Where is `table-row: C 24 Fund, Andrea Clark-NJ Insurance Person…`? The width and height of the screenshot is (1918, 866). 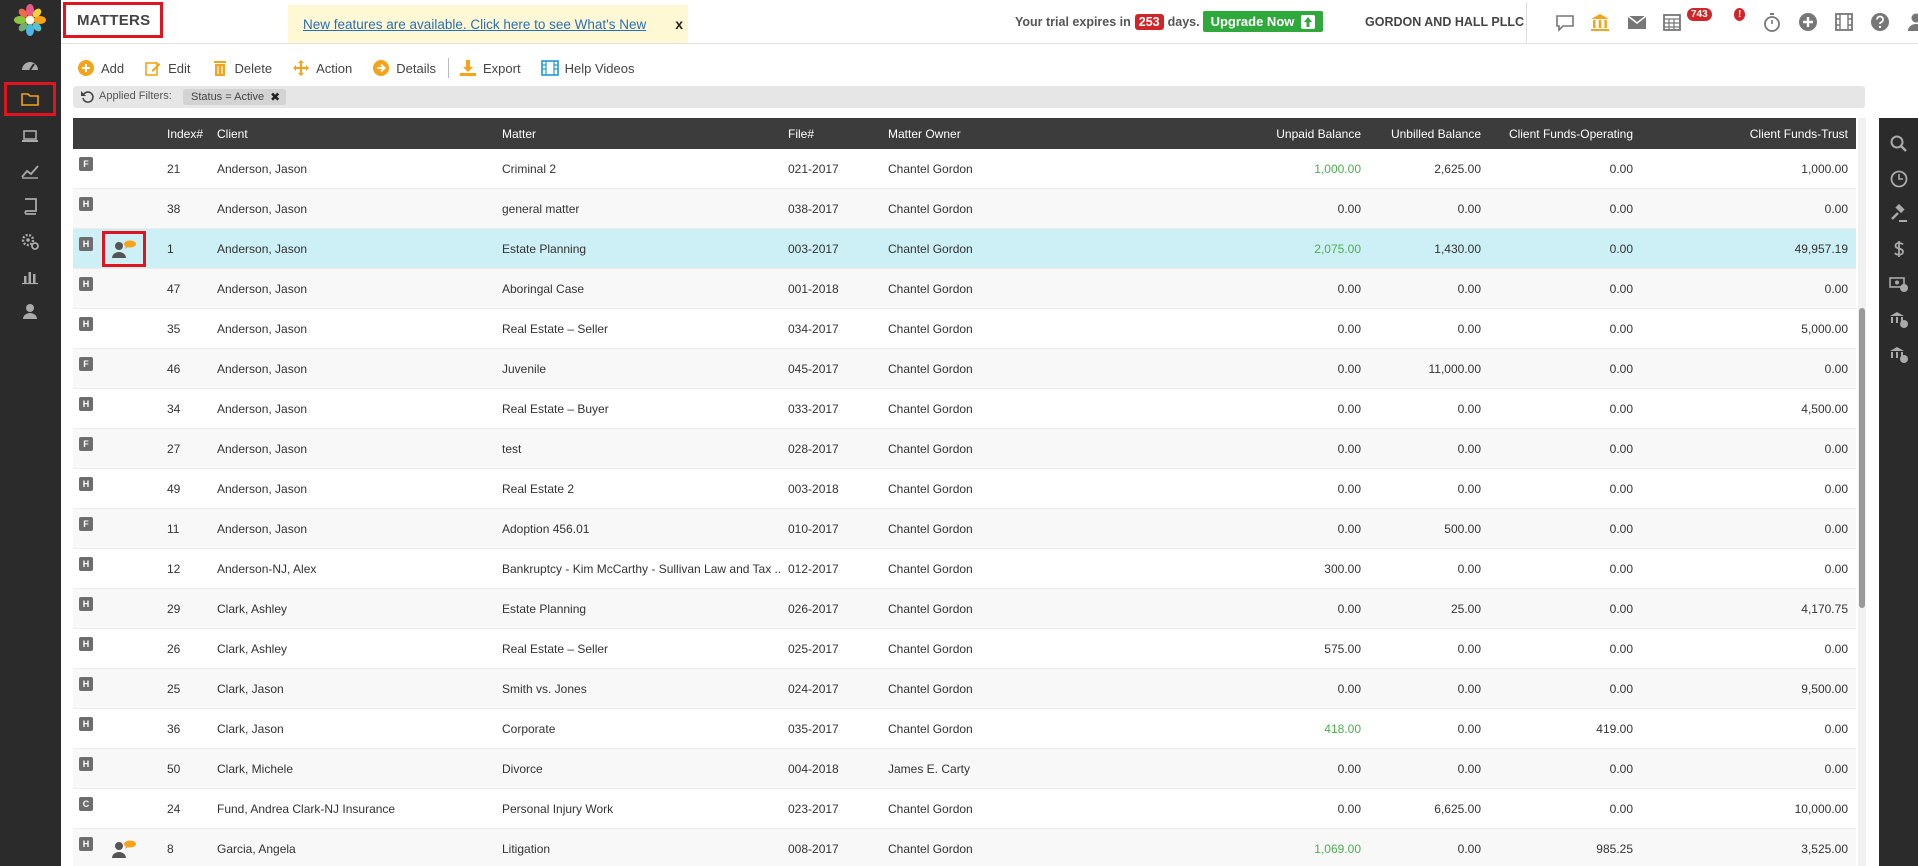 table-row: C 24 Fund, Andrea Clark-NJ Insurance Person… is located at coordinates (964, 809).